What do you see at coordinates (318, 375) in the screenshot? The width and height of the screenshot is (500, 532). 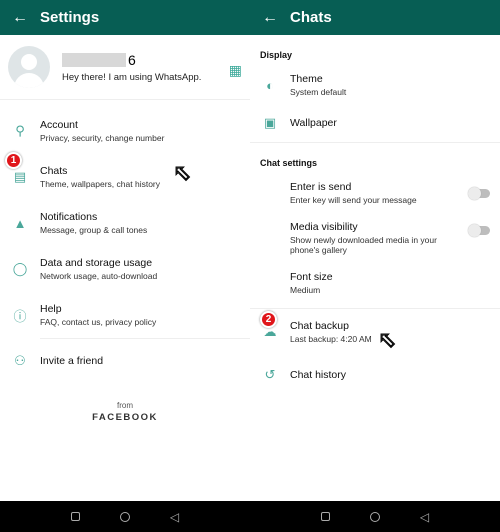 I see `item-title: Chat history` at bounding box center [318, 375].